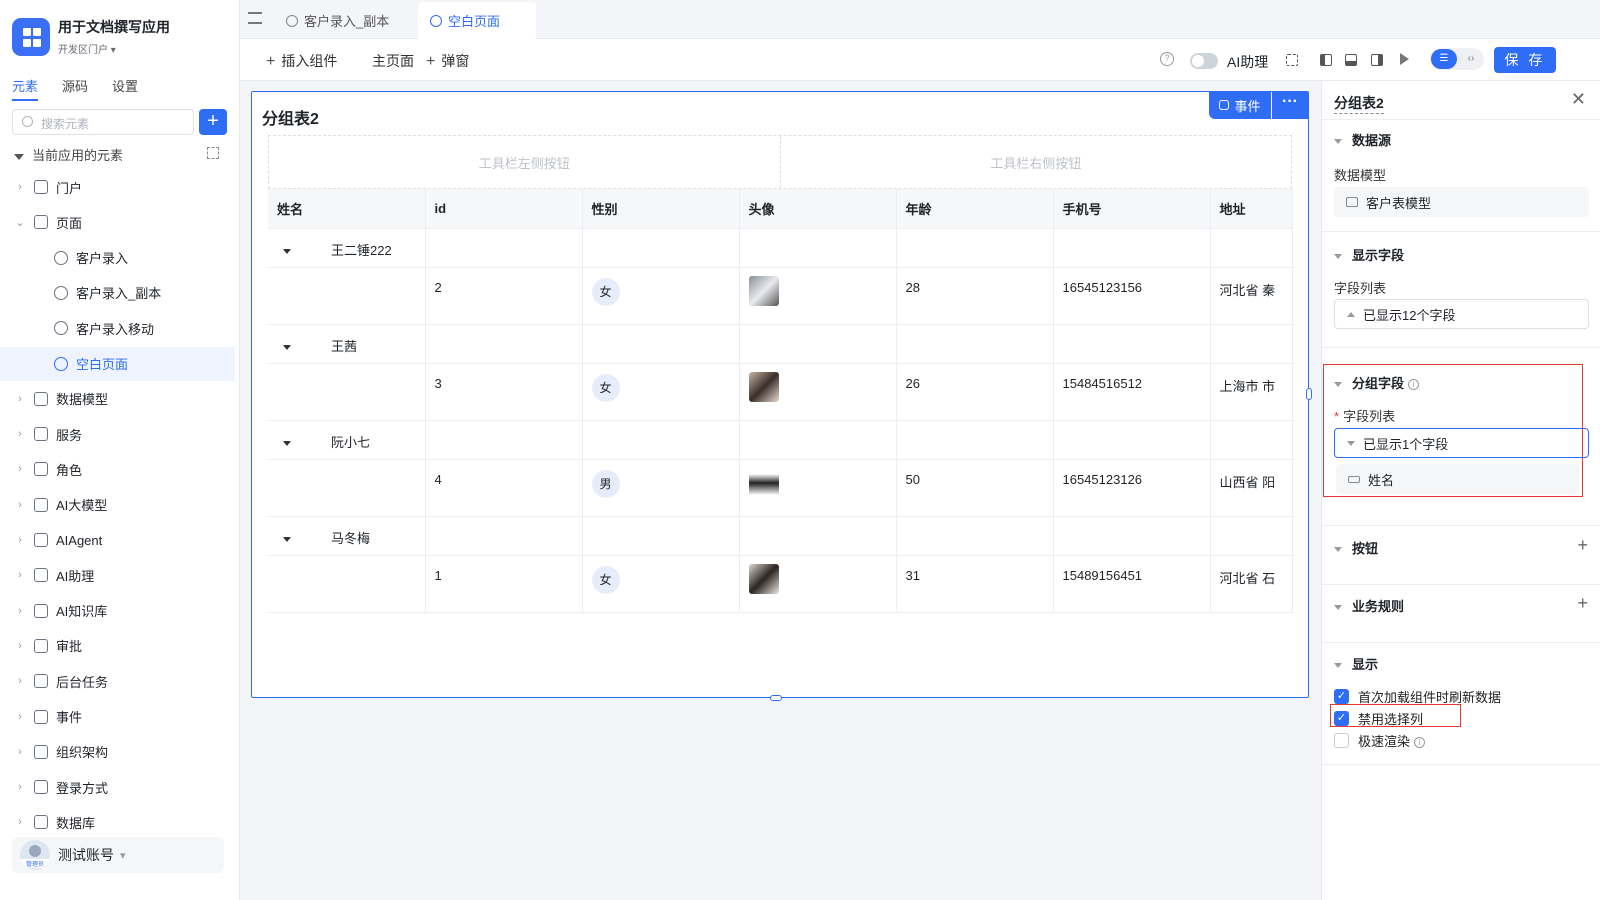  Describe the element at coordinates (1036, 162) in the screenshot. I see `toolbar-right-placeholder: 工具栏右侧按钮` at that location.